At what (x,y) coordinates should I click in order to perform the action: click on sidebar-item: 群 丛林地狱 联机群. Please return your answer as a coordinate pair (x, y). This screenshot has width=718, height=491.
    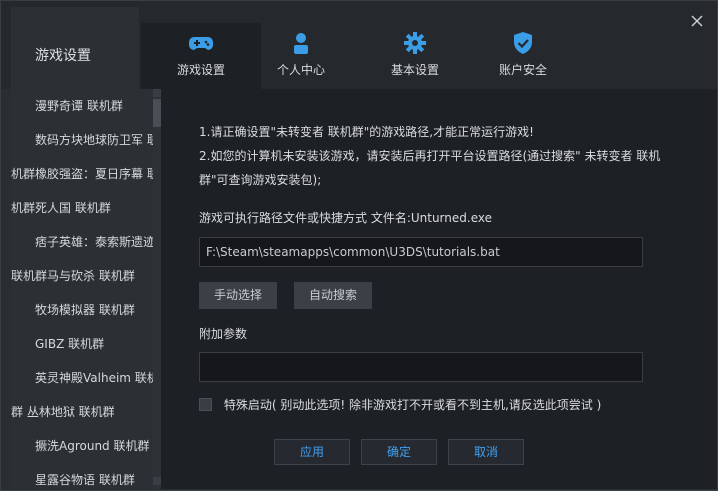
    Looking at the image, I should click on (82, 412).